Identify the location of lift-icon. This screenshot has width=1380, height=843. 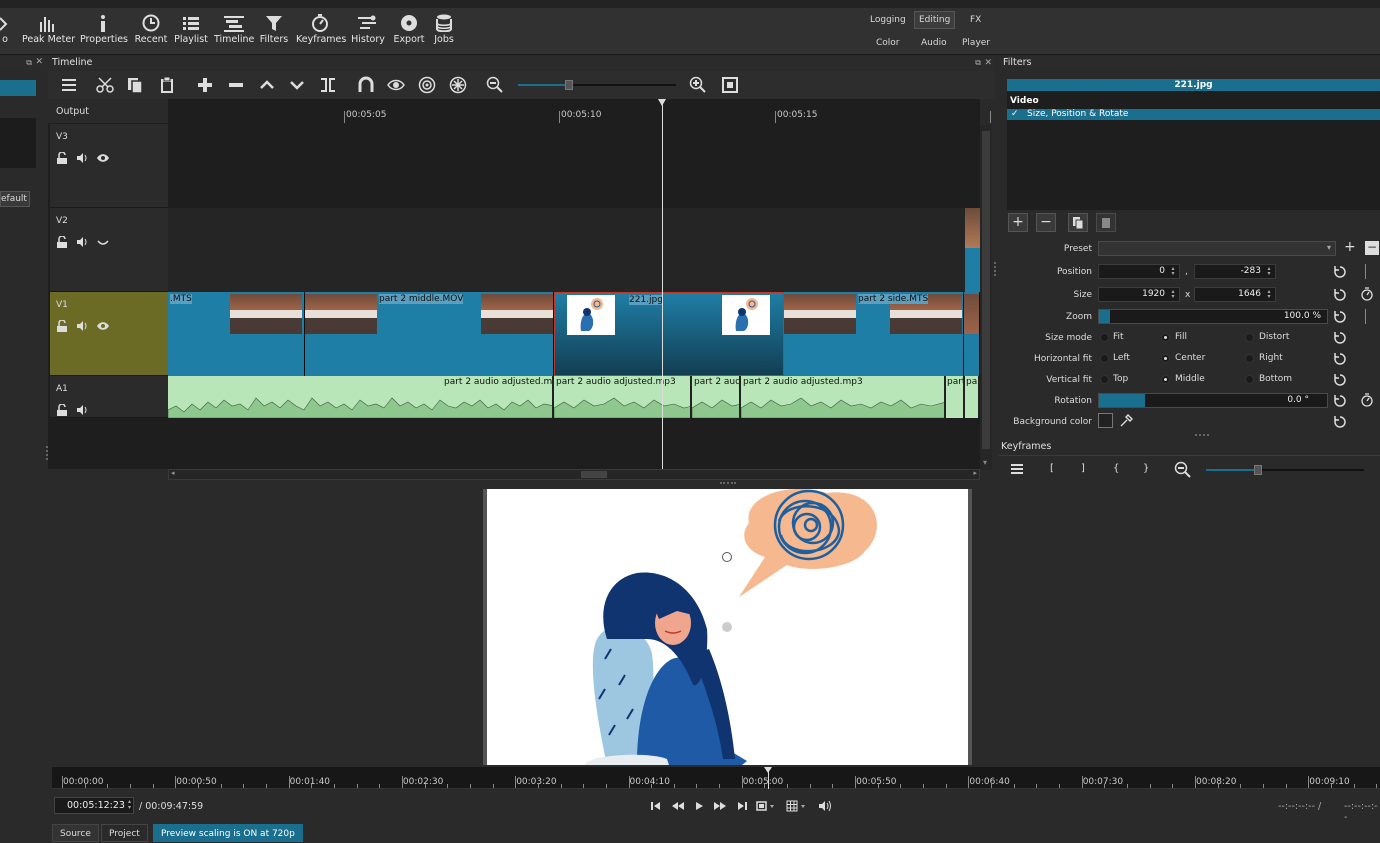
(267, 85).